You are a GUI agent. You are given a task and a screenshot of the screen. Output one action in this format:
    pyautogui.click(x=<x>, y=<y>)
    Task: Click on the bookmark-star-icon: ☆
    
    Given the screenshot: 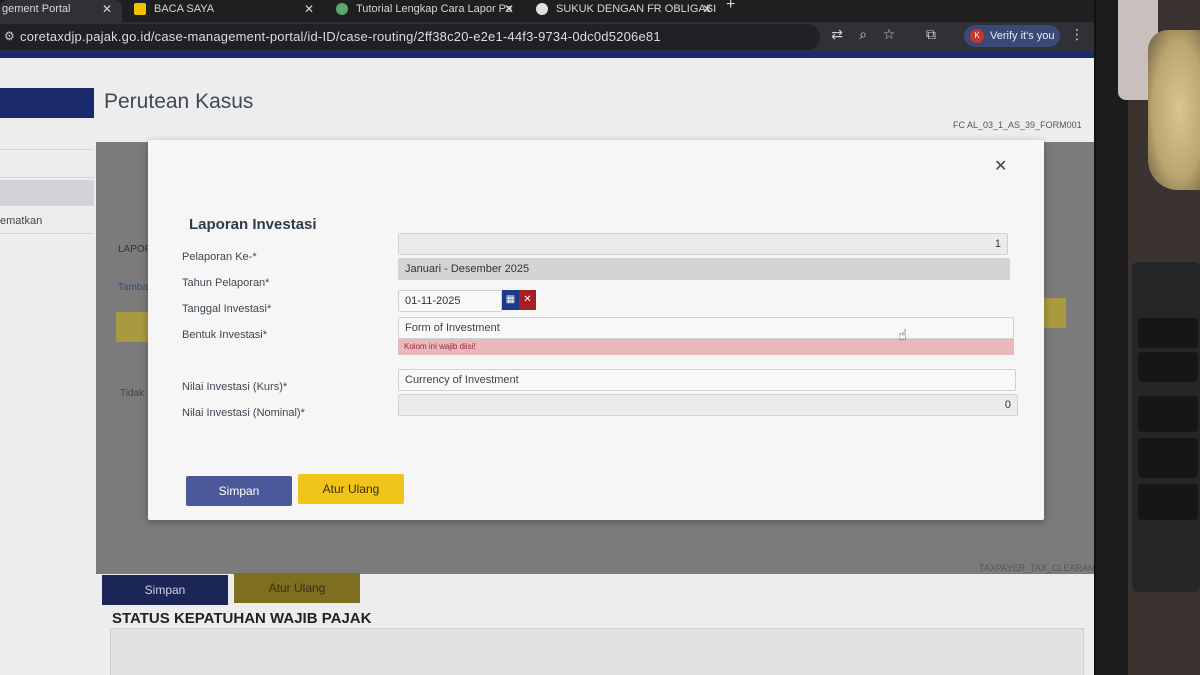 What is the action you would take?
    pyautogui.click(x=889, y=34)
    